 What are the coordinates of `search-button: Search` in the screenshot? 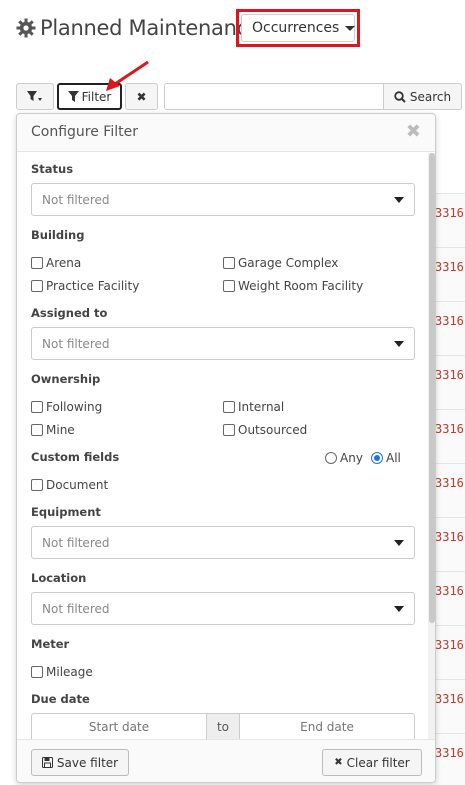 It's located at (422, 96).